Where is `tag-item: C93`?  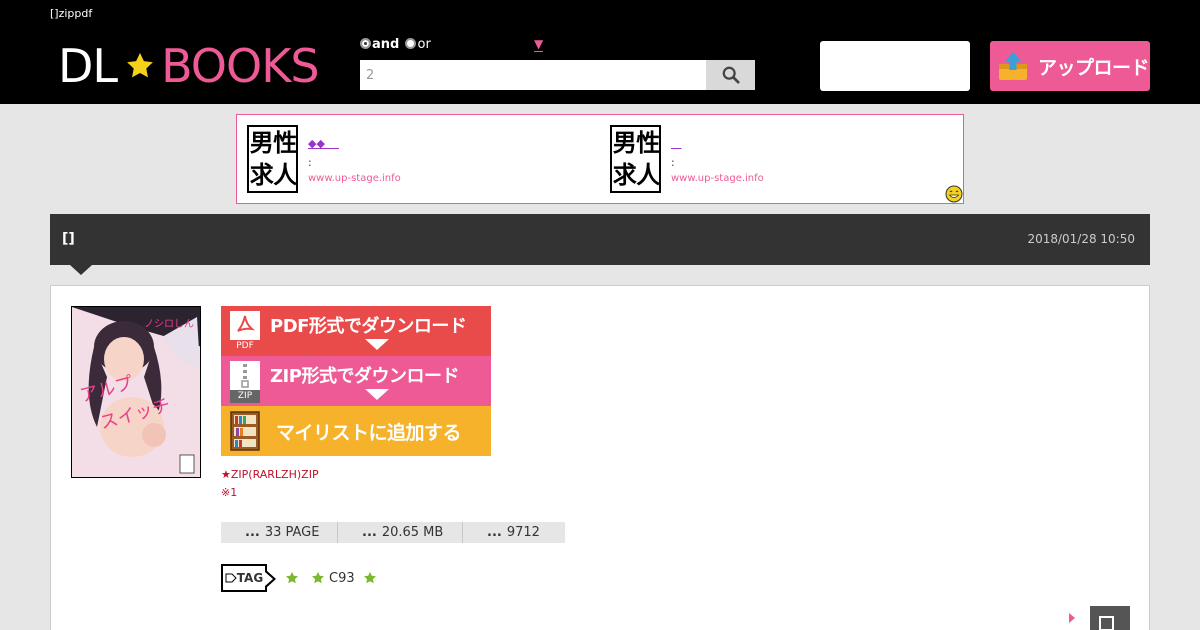
tag-item: C93 is located at coordinates (333, 578).